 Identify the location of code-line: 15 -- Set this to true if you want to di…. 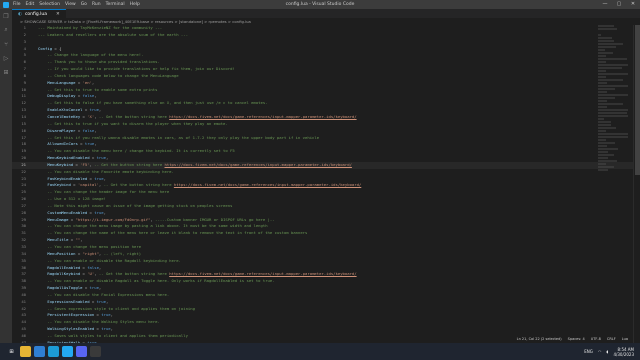
(326, 124).